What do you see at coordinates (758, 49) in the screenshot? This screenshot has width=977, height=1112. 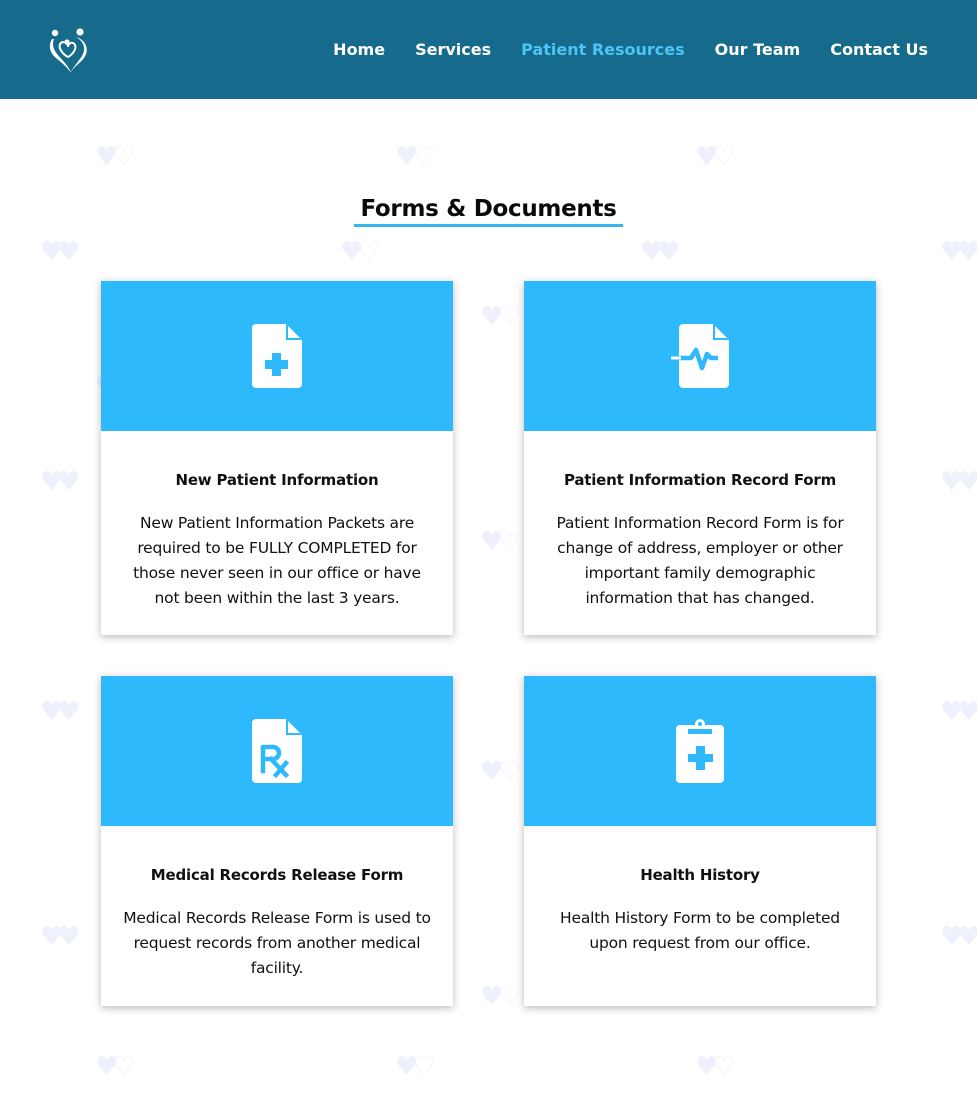 I see `nav-our-team: Our Team` at bounding box center [758, 49].